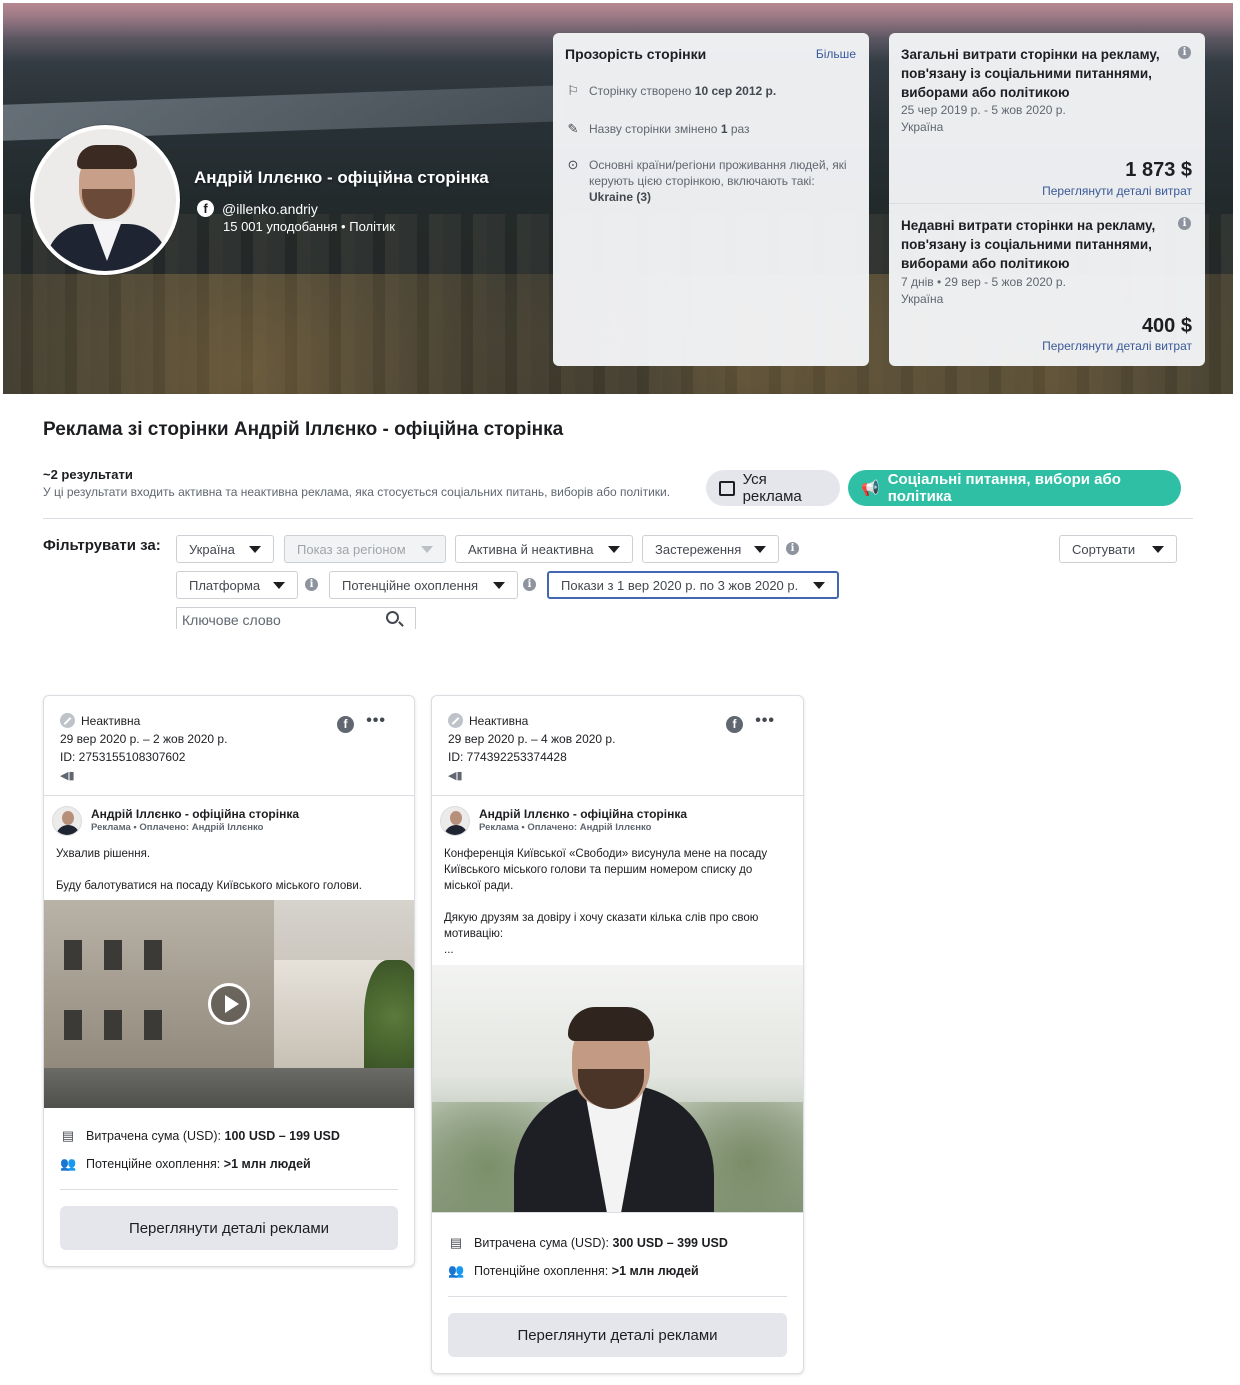 The height and width of the screenshot is (1385, 1240). Describe the element at coordinates (640, 91) in the screenshot. I see `created-label: Сторінку створено` at that location.